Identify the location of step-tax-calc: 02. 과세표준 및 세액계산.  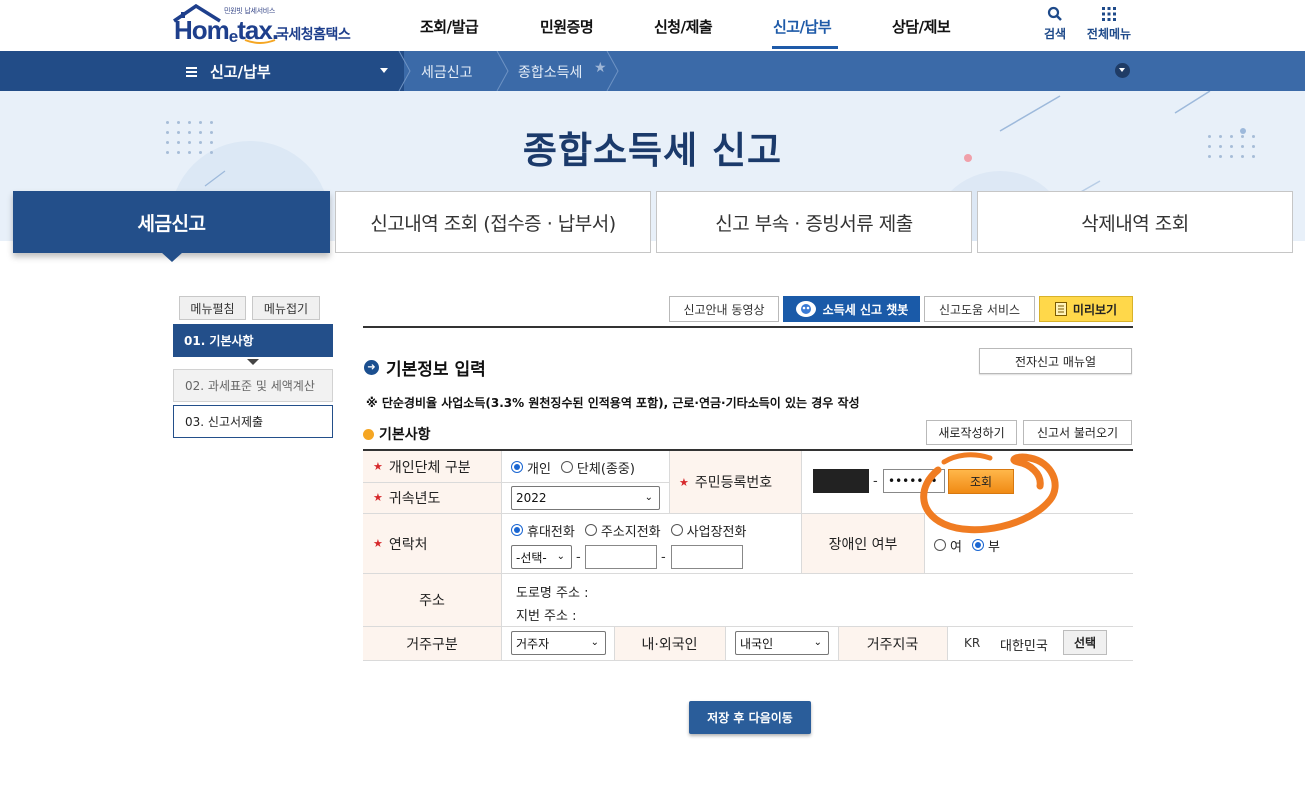
(253, 385).